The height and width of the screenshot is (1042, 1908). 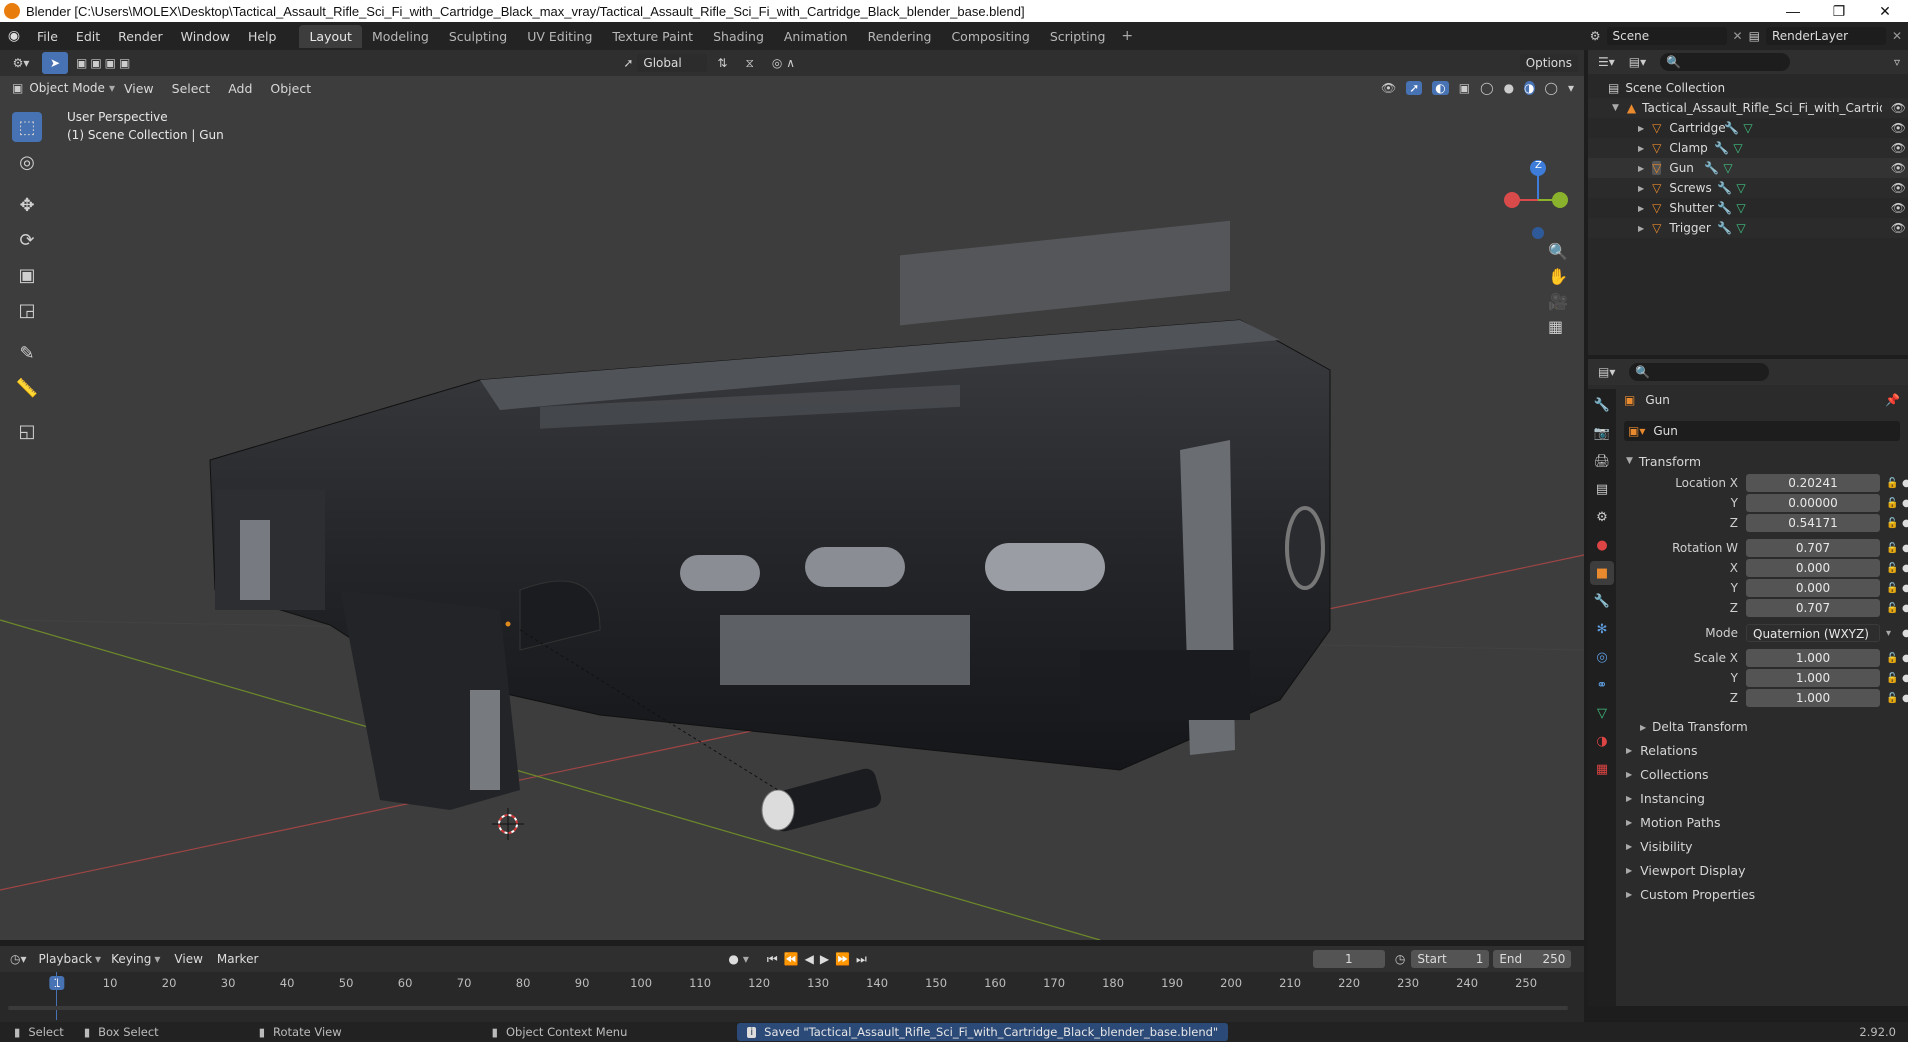 I want to click on menu-window: Window, so click(x=205, y=36).